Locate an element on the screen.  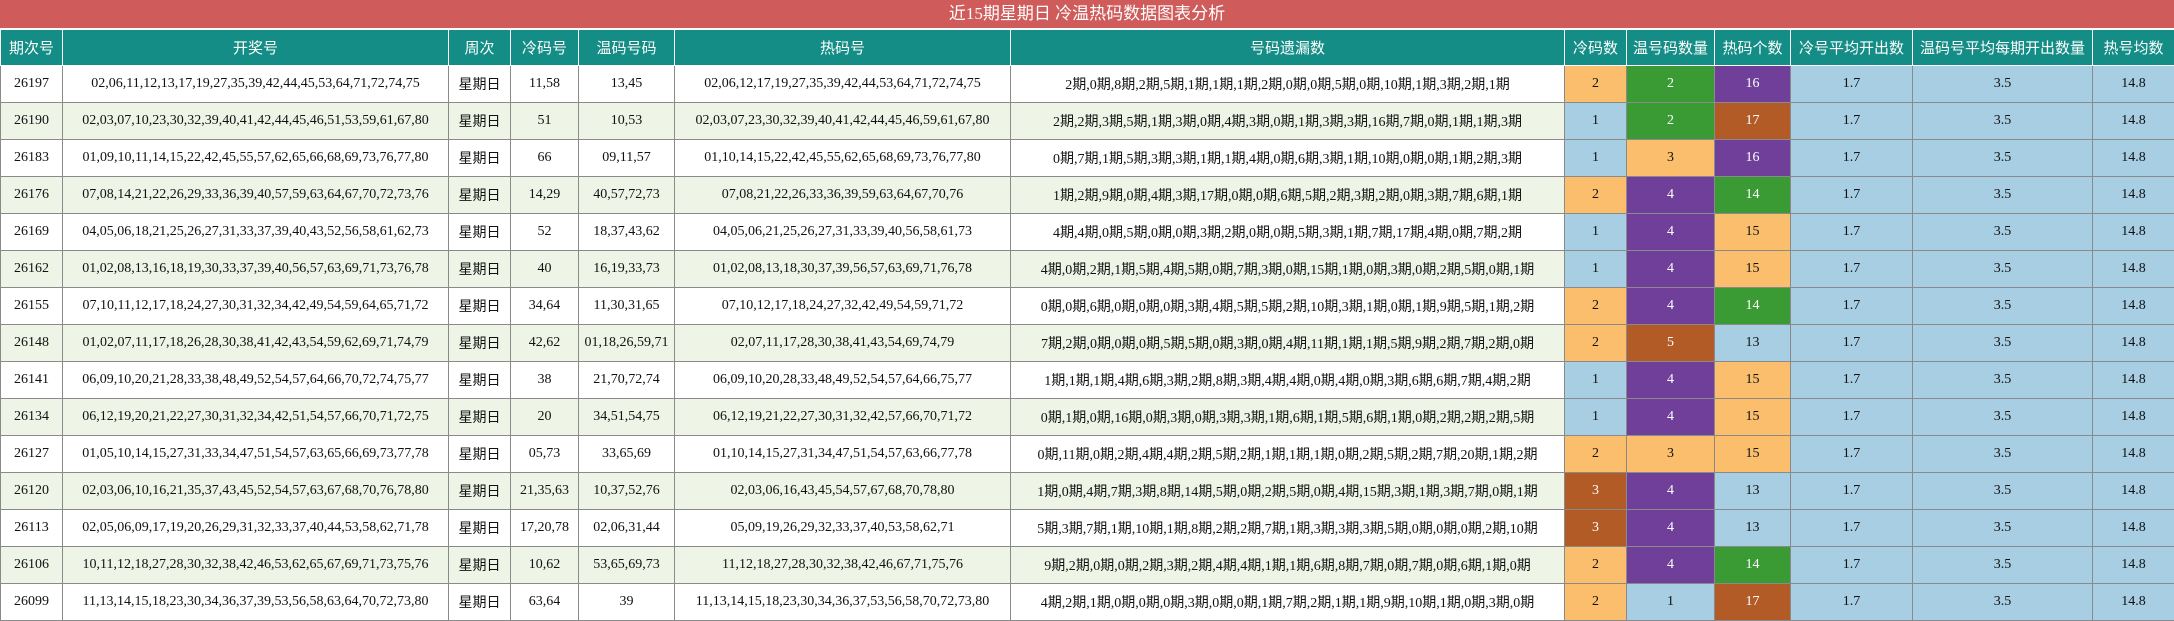
col-header-cold-count: 冷码数 is located at coordinates (1596, 48).